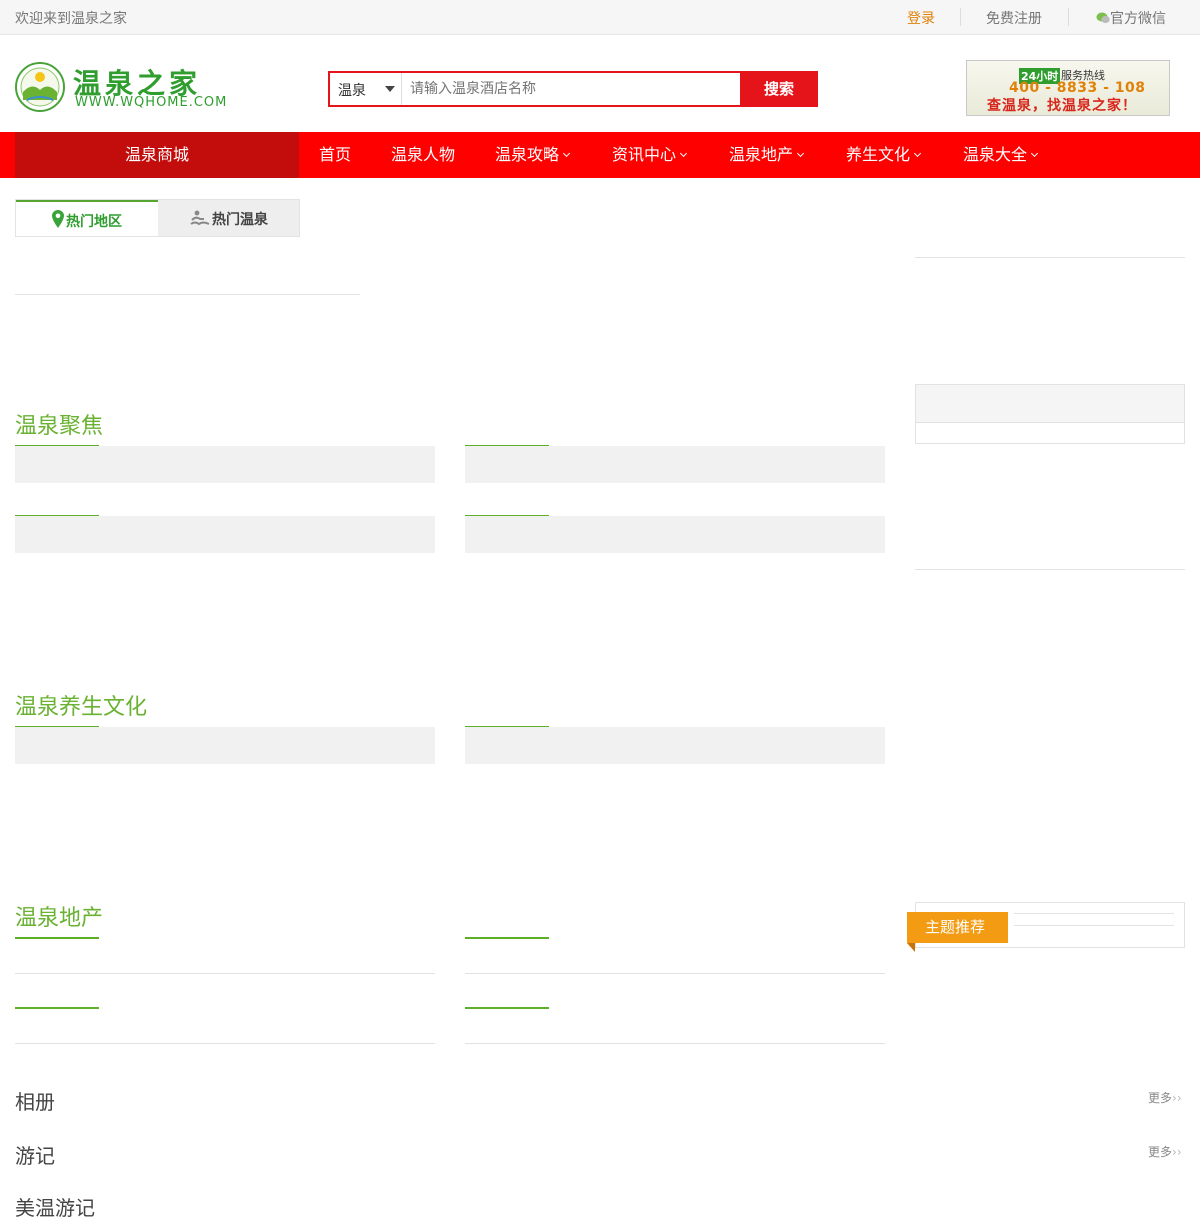 The image size is (1200, 1221). I want to click on ribbon-fold, so click(911, 947).